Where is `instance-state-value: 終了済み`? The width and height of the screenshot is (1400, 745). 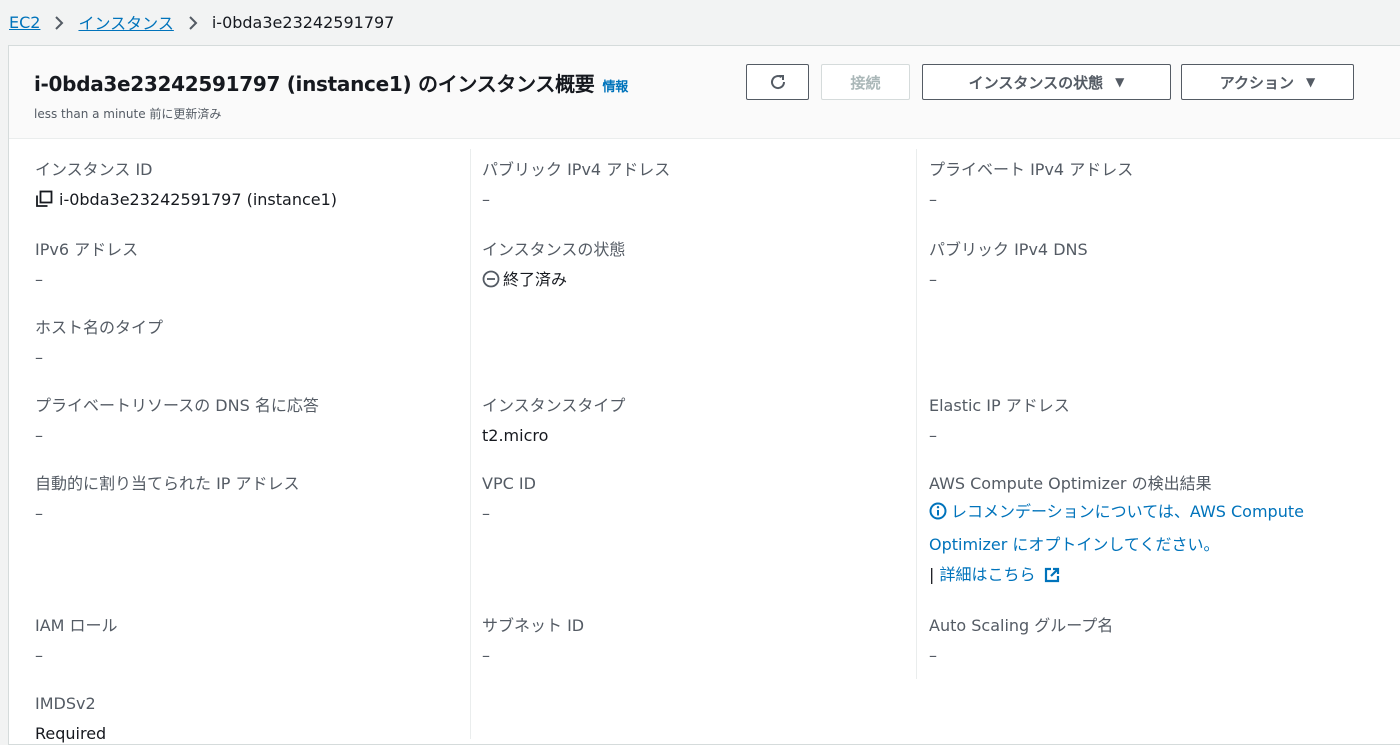
instance-state-value: 終了済み is located at coordinates (535, 279).